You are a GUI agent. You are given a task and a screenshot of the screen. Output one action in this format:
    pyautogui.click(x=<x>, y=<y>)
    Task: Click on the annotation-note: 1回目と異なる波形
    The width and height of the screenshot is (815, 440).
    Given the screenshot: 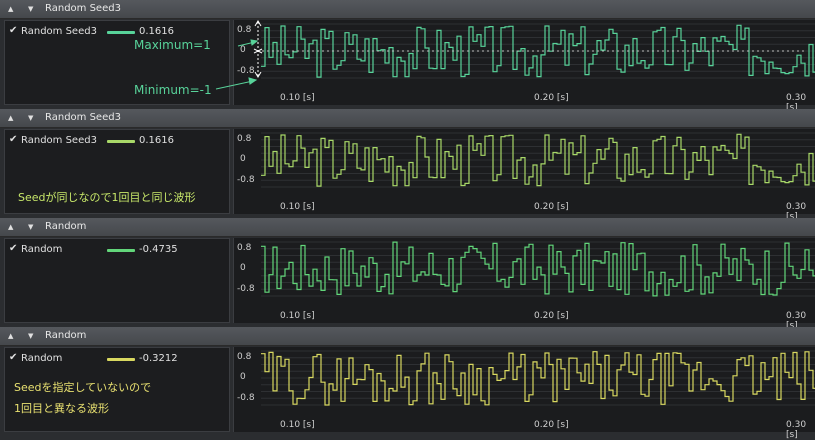 What is the action you would take?
    pyautogui.click(x=61, y=408)
    